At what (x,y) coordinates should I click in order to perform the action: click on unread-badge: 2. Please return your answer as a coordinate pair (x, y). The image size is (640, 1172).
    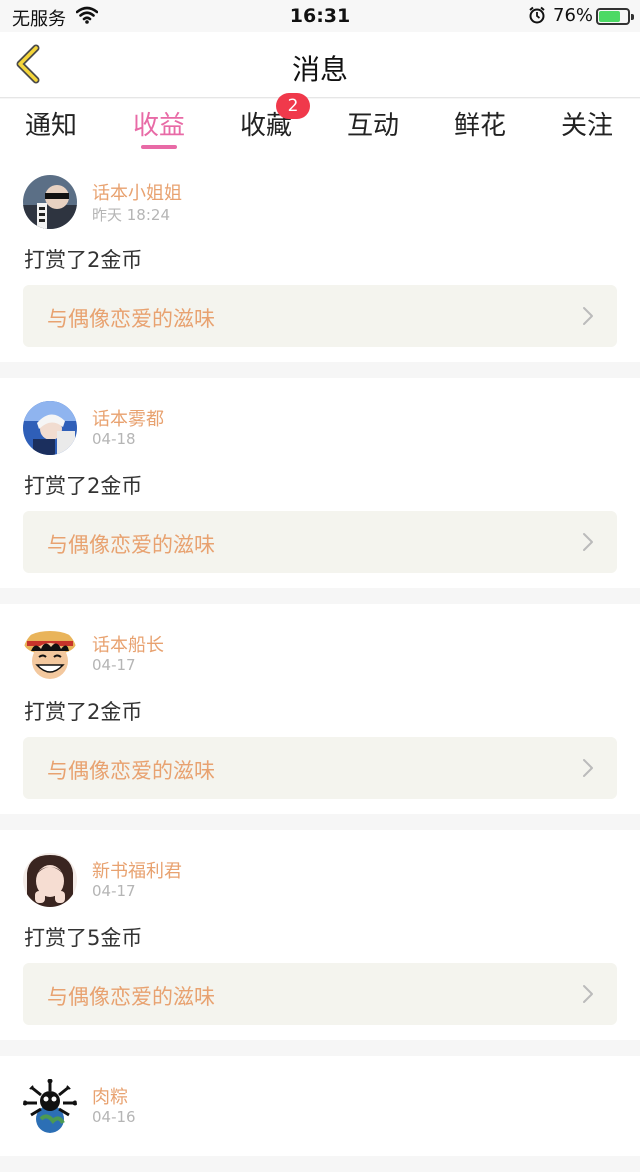
    Looking at the image, I should click on (293, 106).